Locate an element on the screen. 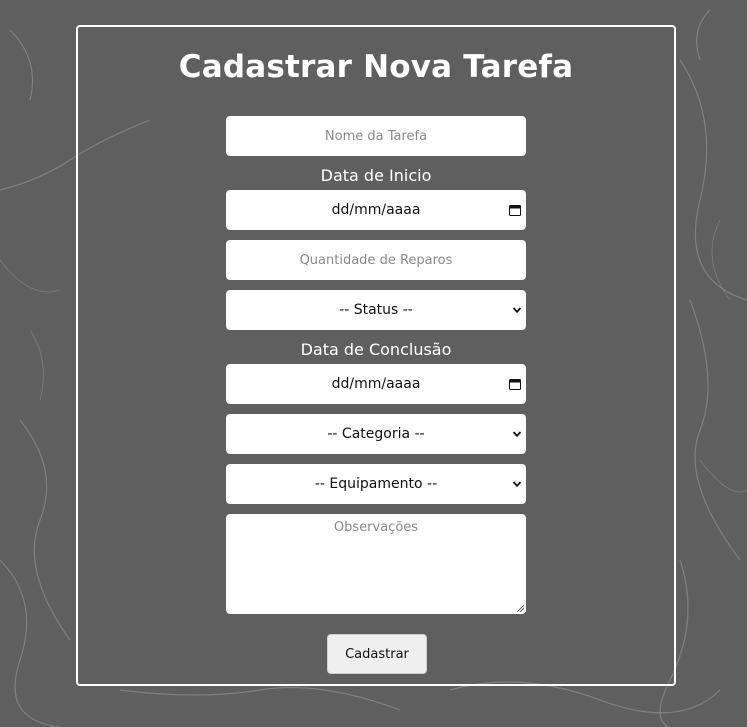  status-selected-value: -- Status -- is located at coordinates (376, 310).